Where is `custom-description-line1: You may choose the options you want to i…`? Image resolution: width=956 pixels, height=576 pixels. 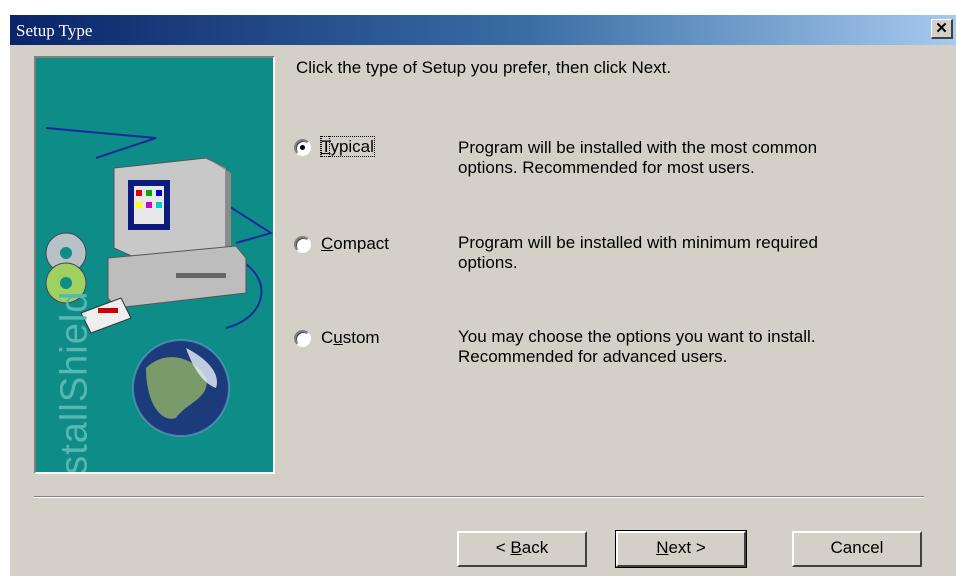 custom-description-line1: You may choose the options you want to i… is located at coordinates (637, 336).